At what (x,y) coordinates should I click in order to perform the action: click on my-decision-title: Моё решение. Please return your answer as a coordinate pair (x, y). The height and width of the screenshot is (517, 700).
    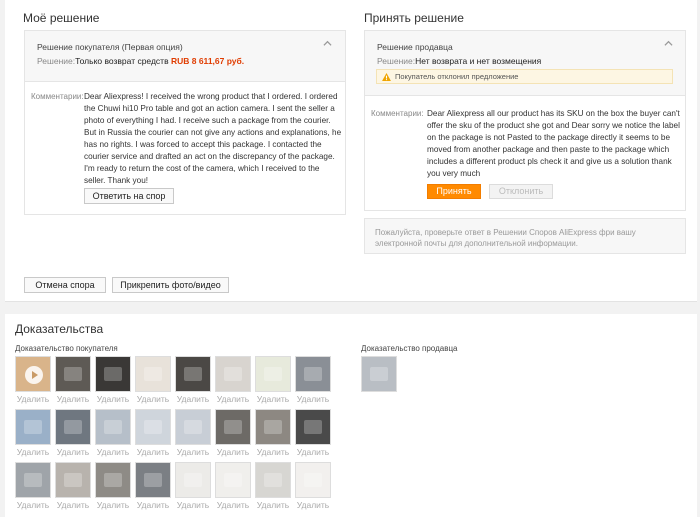
    Looking at the image, I should click on (61, 18).